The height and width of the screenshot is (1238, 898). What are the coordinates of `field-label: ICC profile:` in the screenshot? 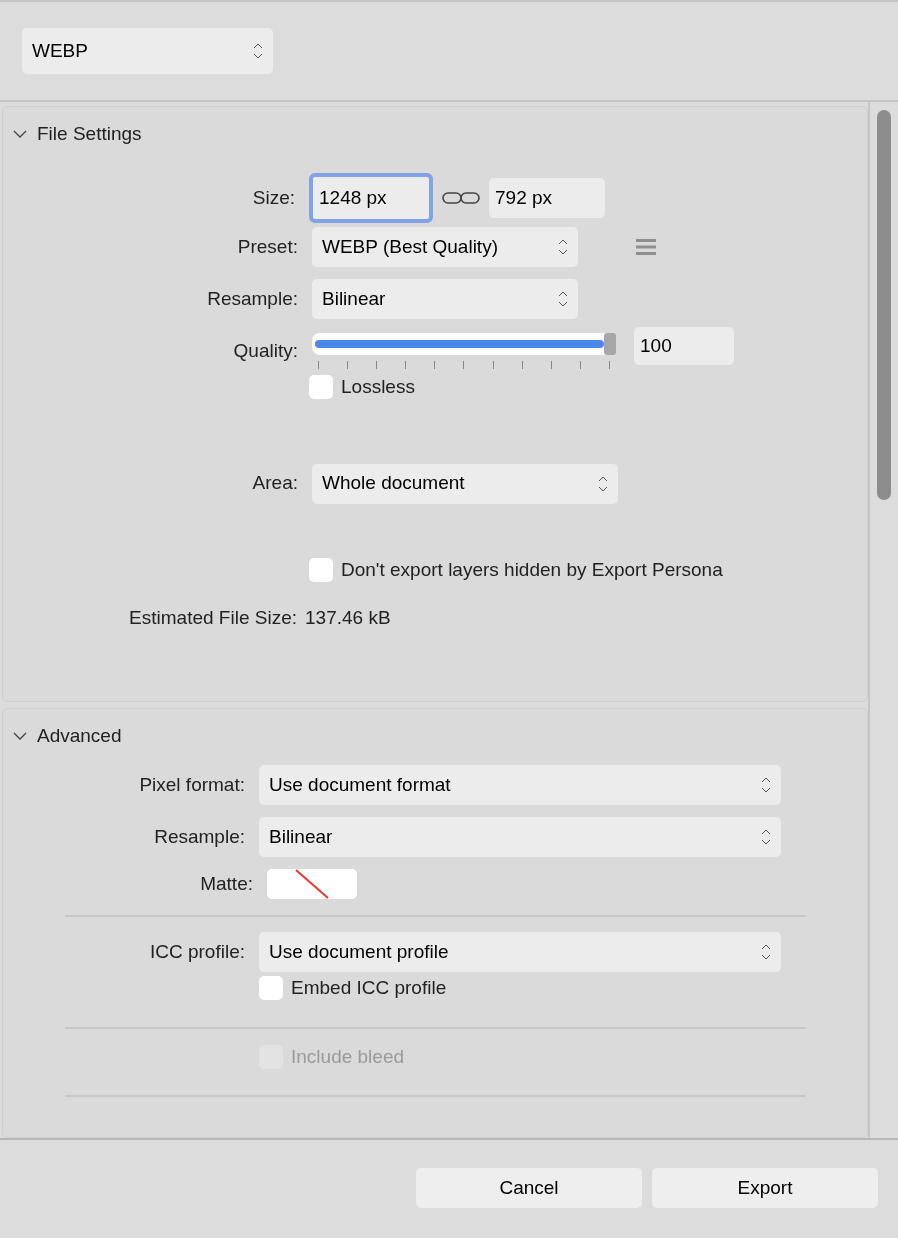 It's located at (197, 951).